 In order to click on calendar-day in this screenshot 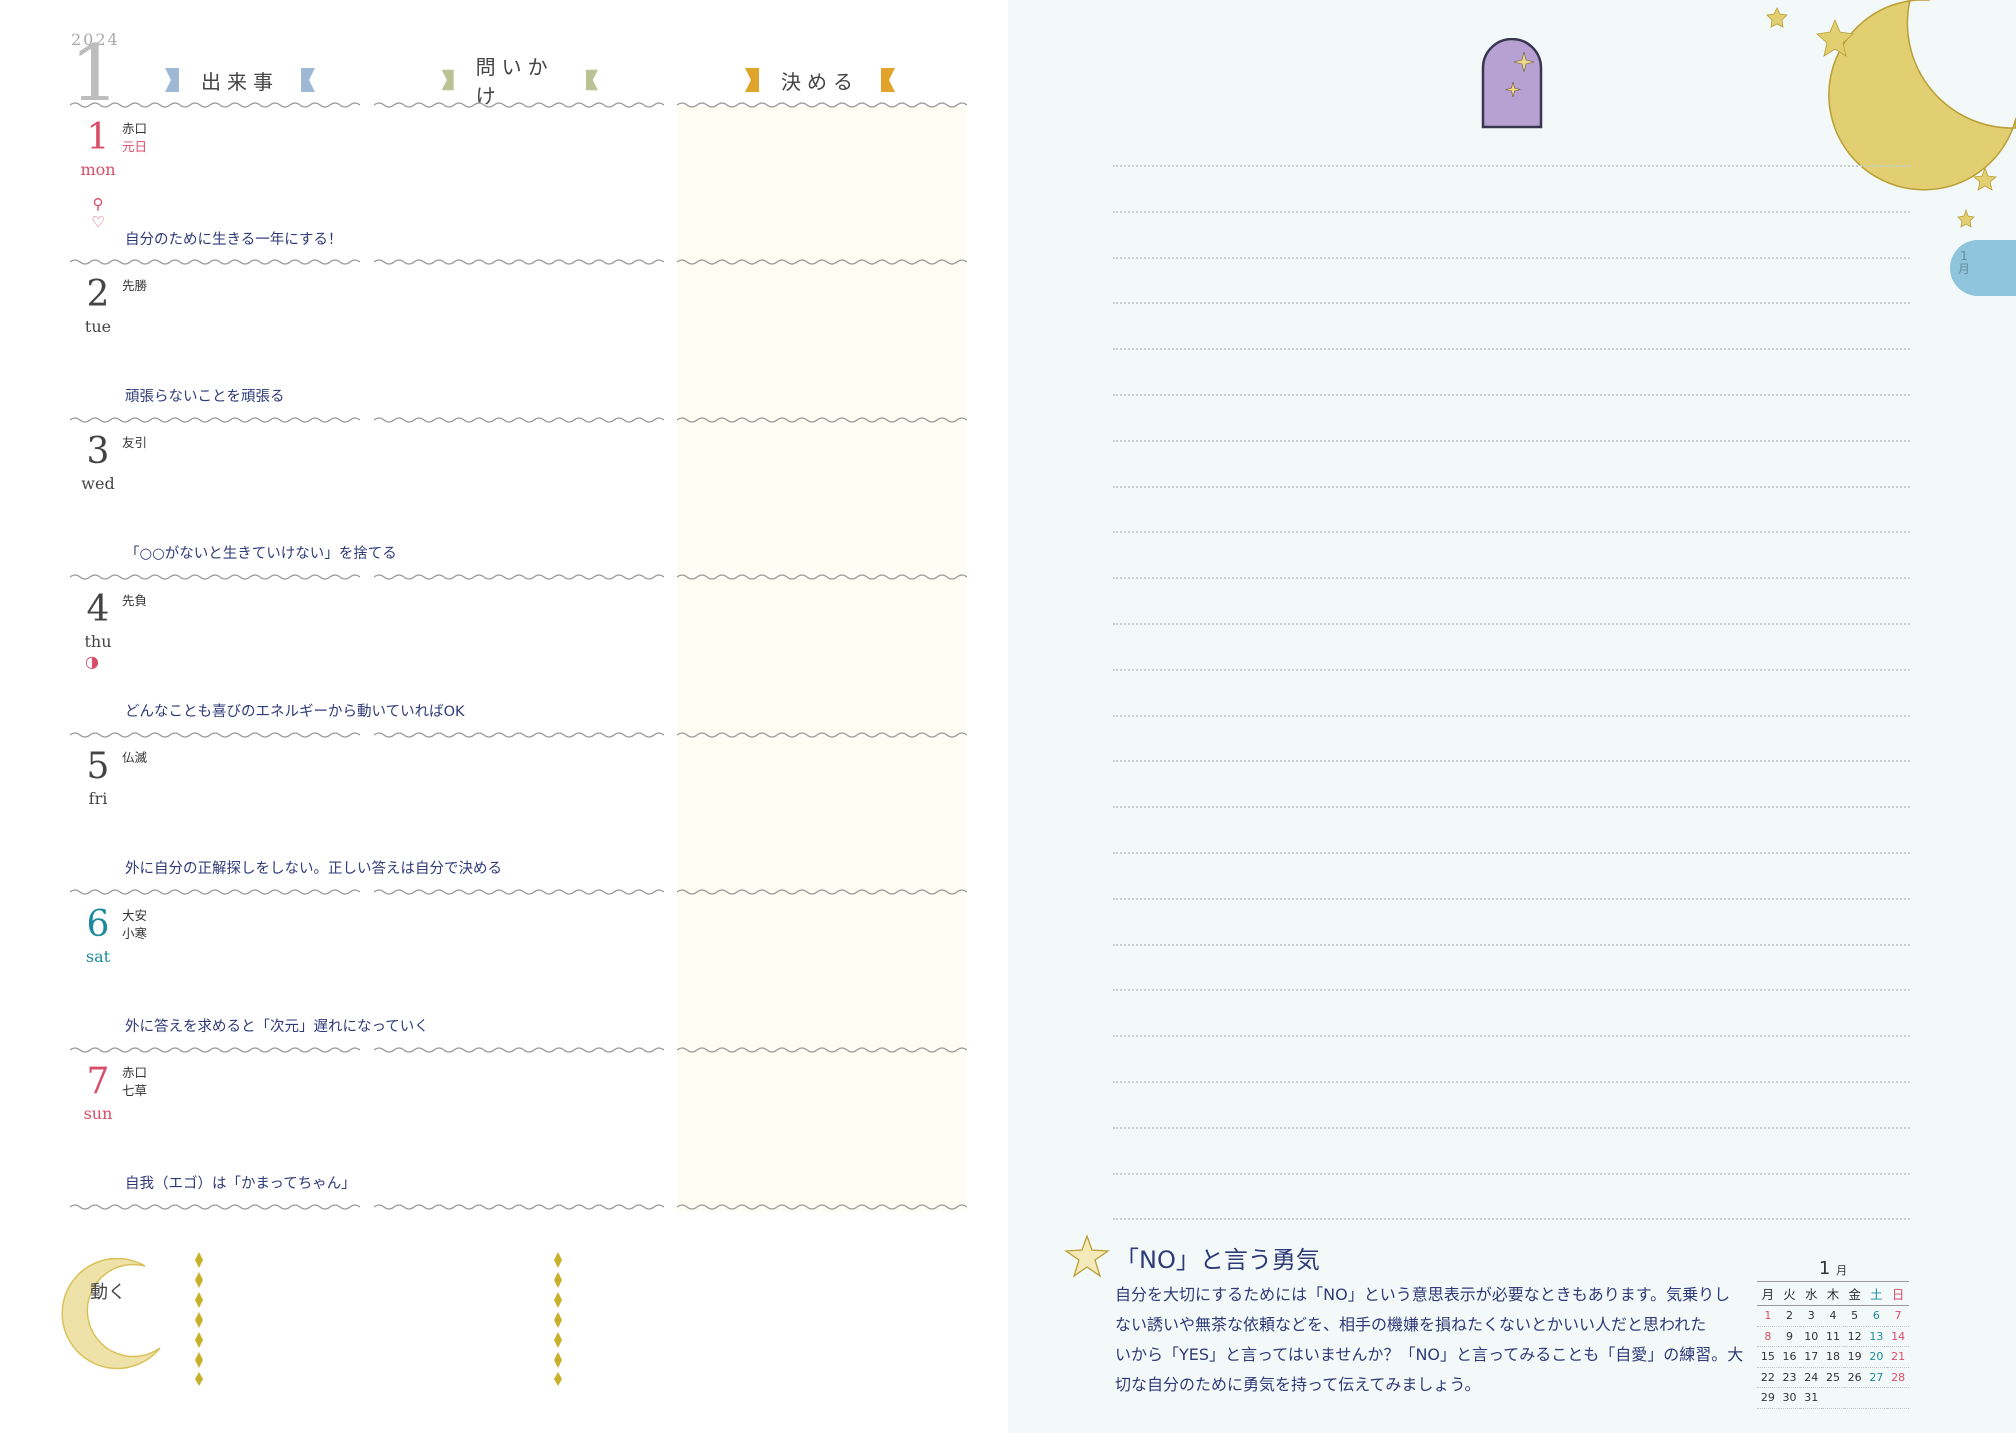, I will do `click(1833, 1398)`.